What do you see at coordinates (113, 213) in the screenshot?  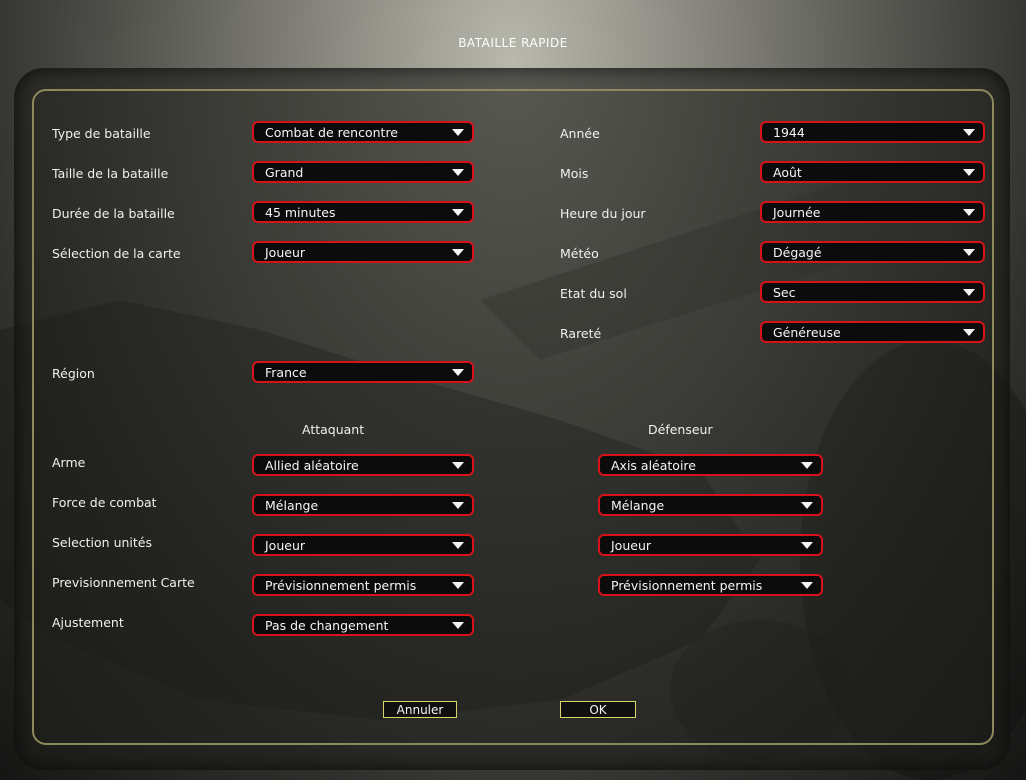 I see `battle-duration-label: Durée de la bataille` at bounding box center [113, 213].